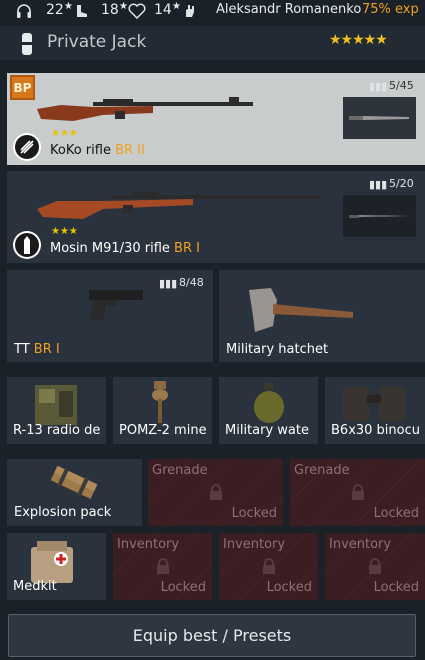 The height and width of the screenshot is (660, 425). What do you see at coordinates (191, 282) in the screenshot?
I see `sidearm-ammo: 8/48` at bounding box center [191, 282].